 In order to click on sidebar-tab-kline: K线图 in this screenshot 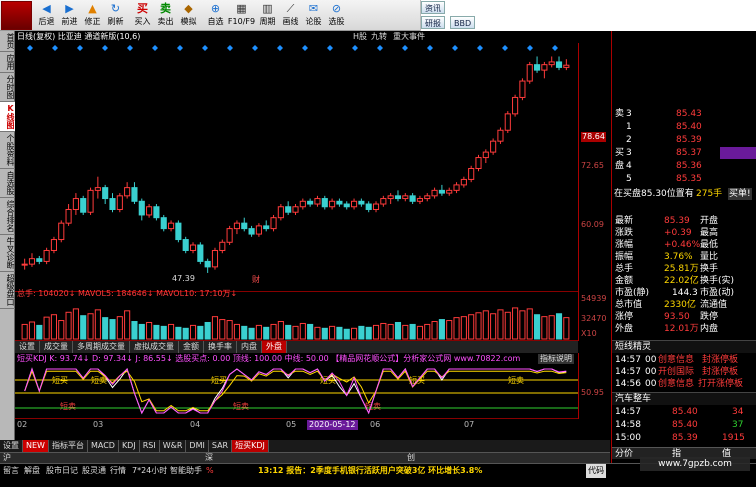, I will do `click(7, 117)`.